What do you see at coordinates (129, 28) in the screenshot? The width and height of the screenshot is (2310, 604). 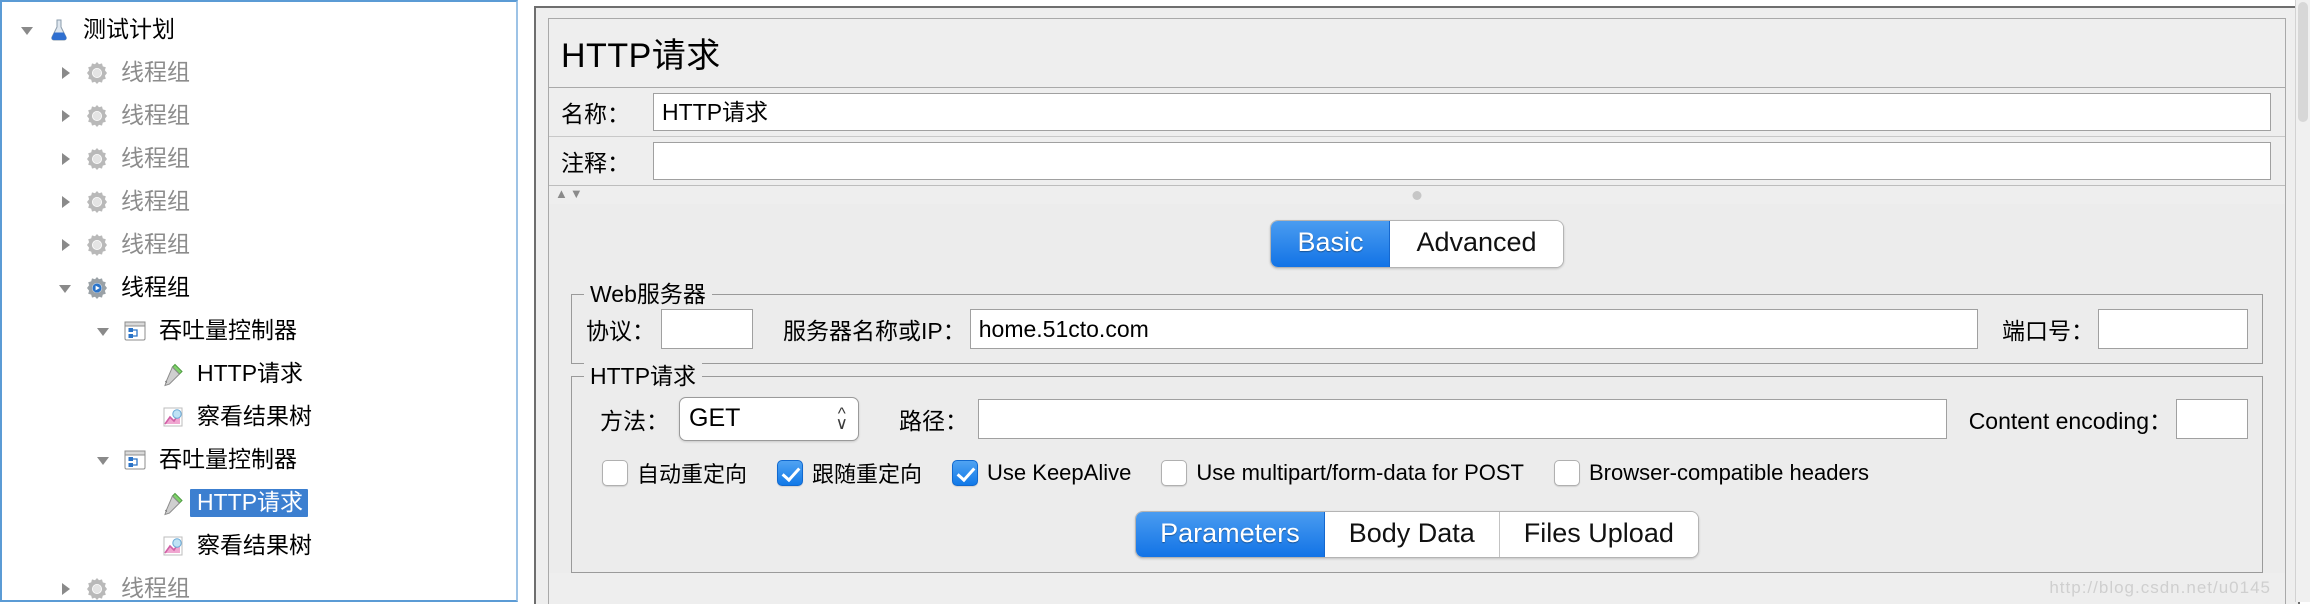 I see `tree-item-label: 测试计划` at bounding box center [129, 28].